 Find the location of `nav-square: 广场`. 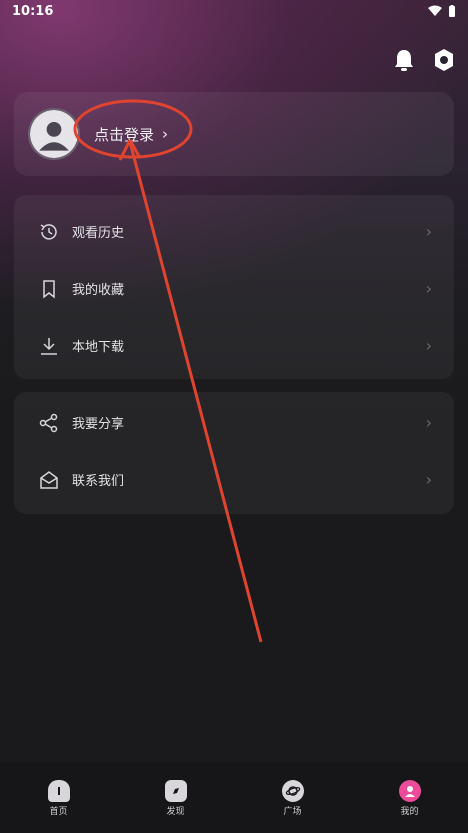

nav-square: 广场 is located at coordinates (293, 798).